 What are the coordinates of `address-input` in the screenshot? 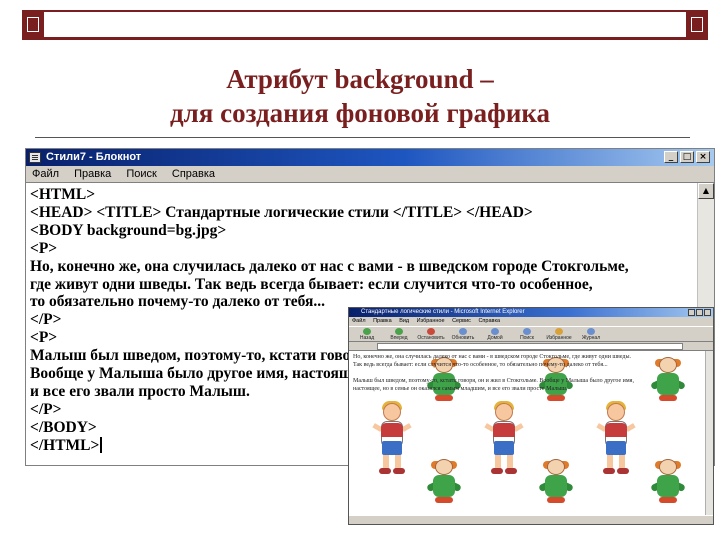 It's located at (530, 346).